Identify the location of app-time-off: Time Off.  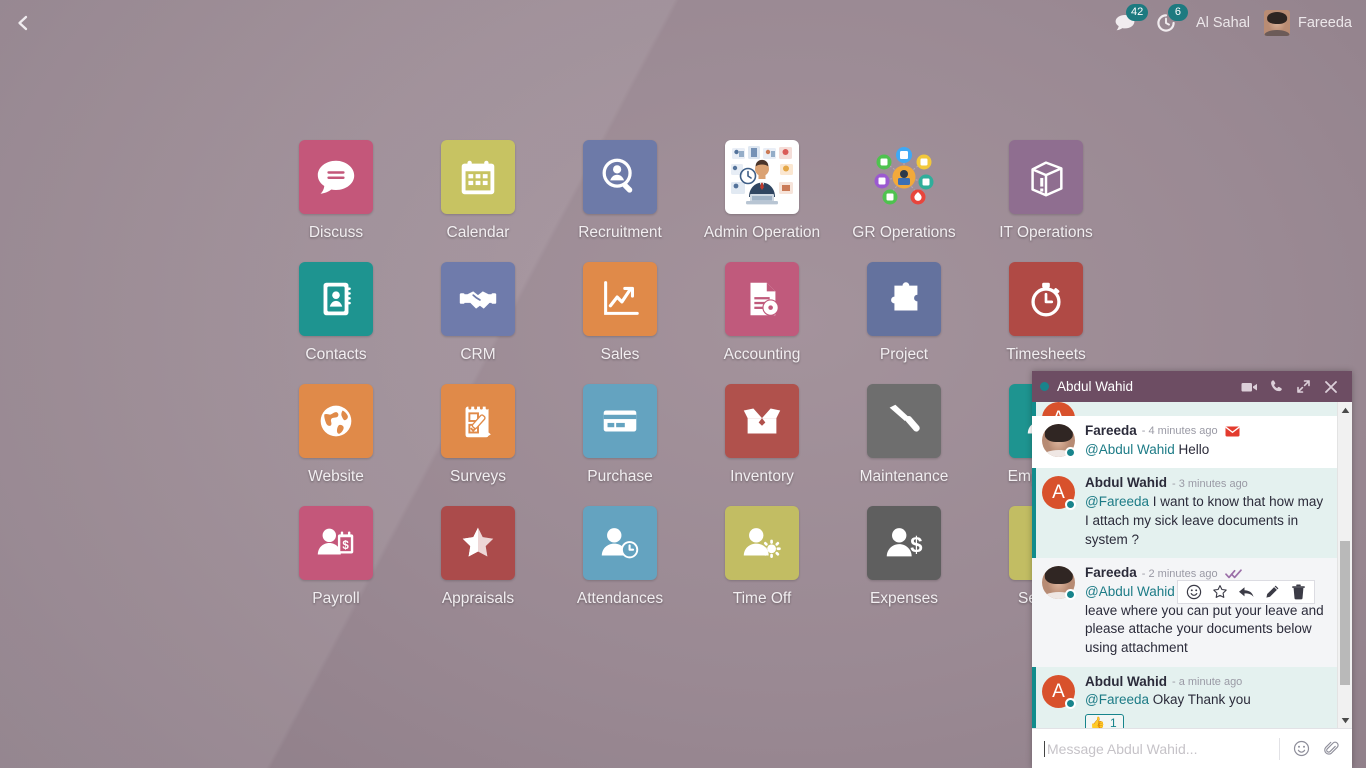
(762, 567).